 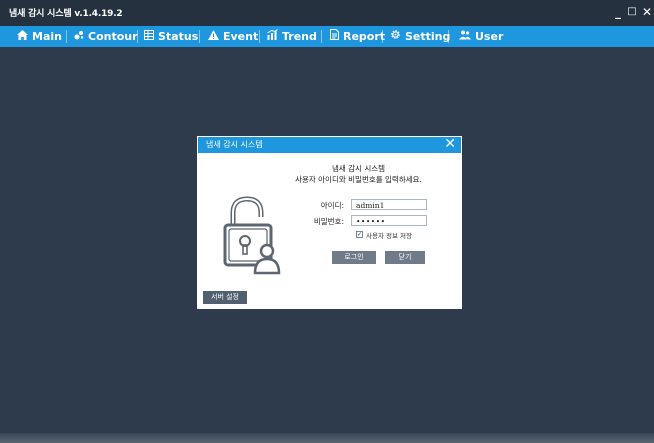 I want to click on menu-trend: Trend, so click(x=292, y=36).